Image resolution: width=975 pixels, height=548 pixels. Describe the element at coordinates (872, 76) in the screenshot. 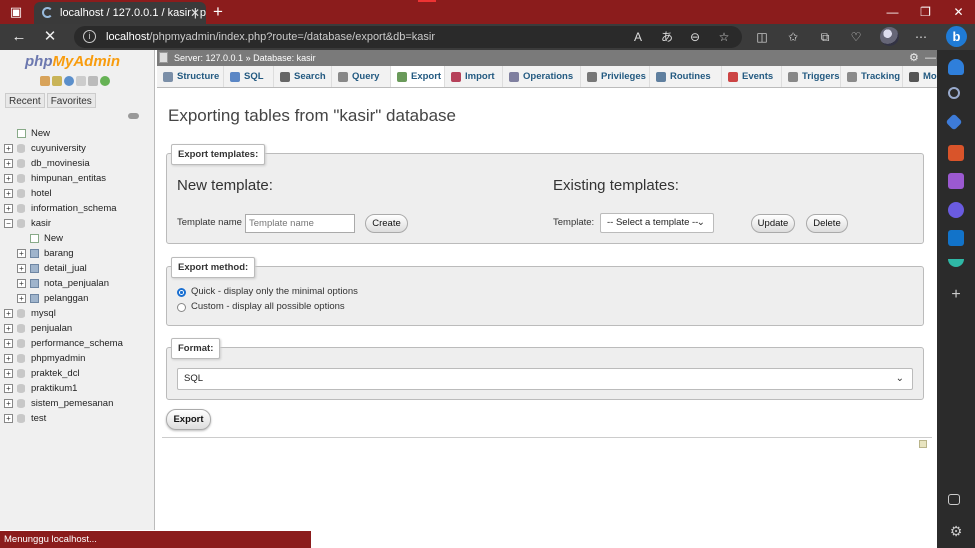

I see `tab-tracking: Tracking` at that location.